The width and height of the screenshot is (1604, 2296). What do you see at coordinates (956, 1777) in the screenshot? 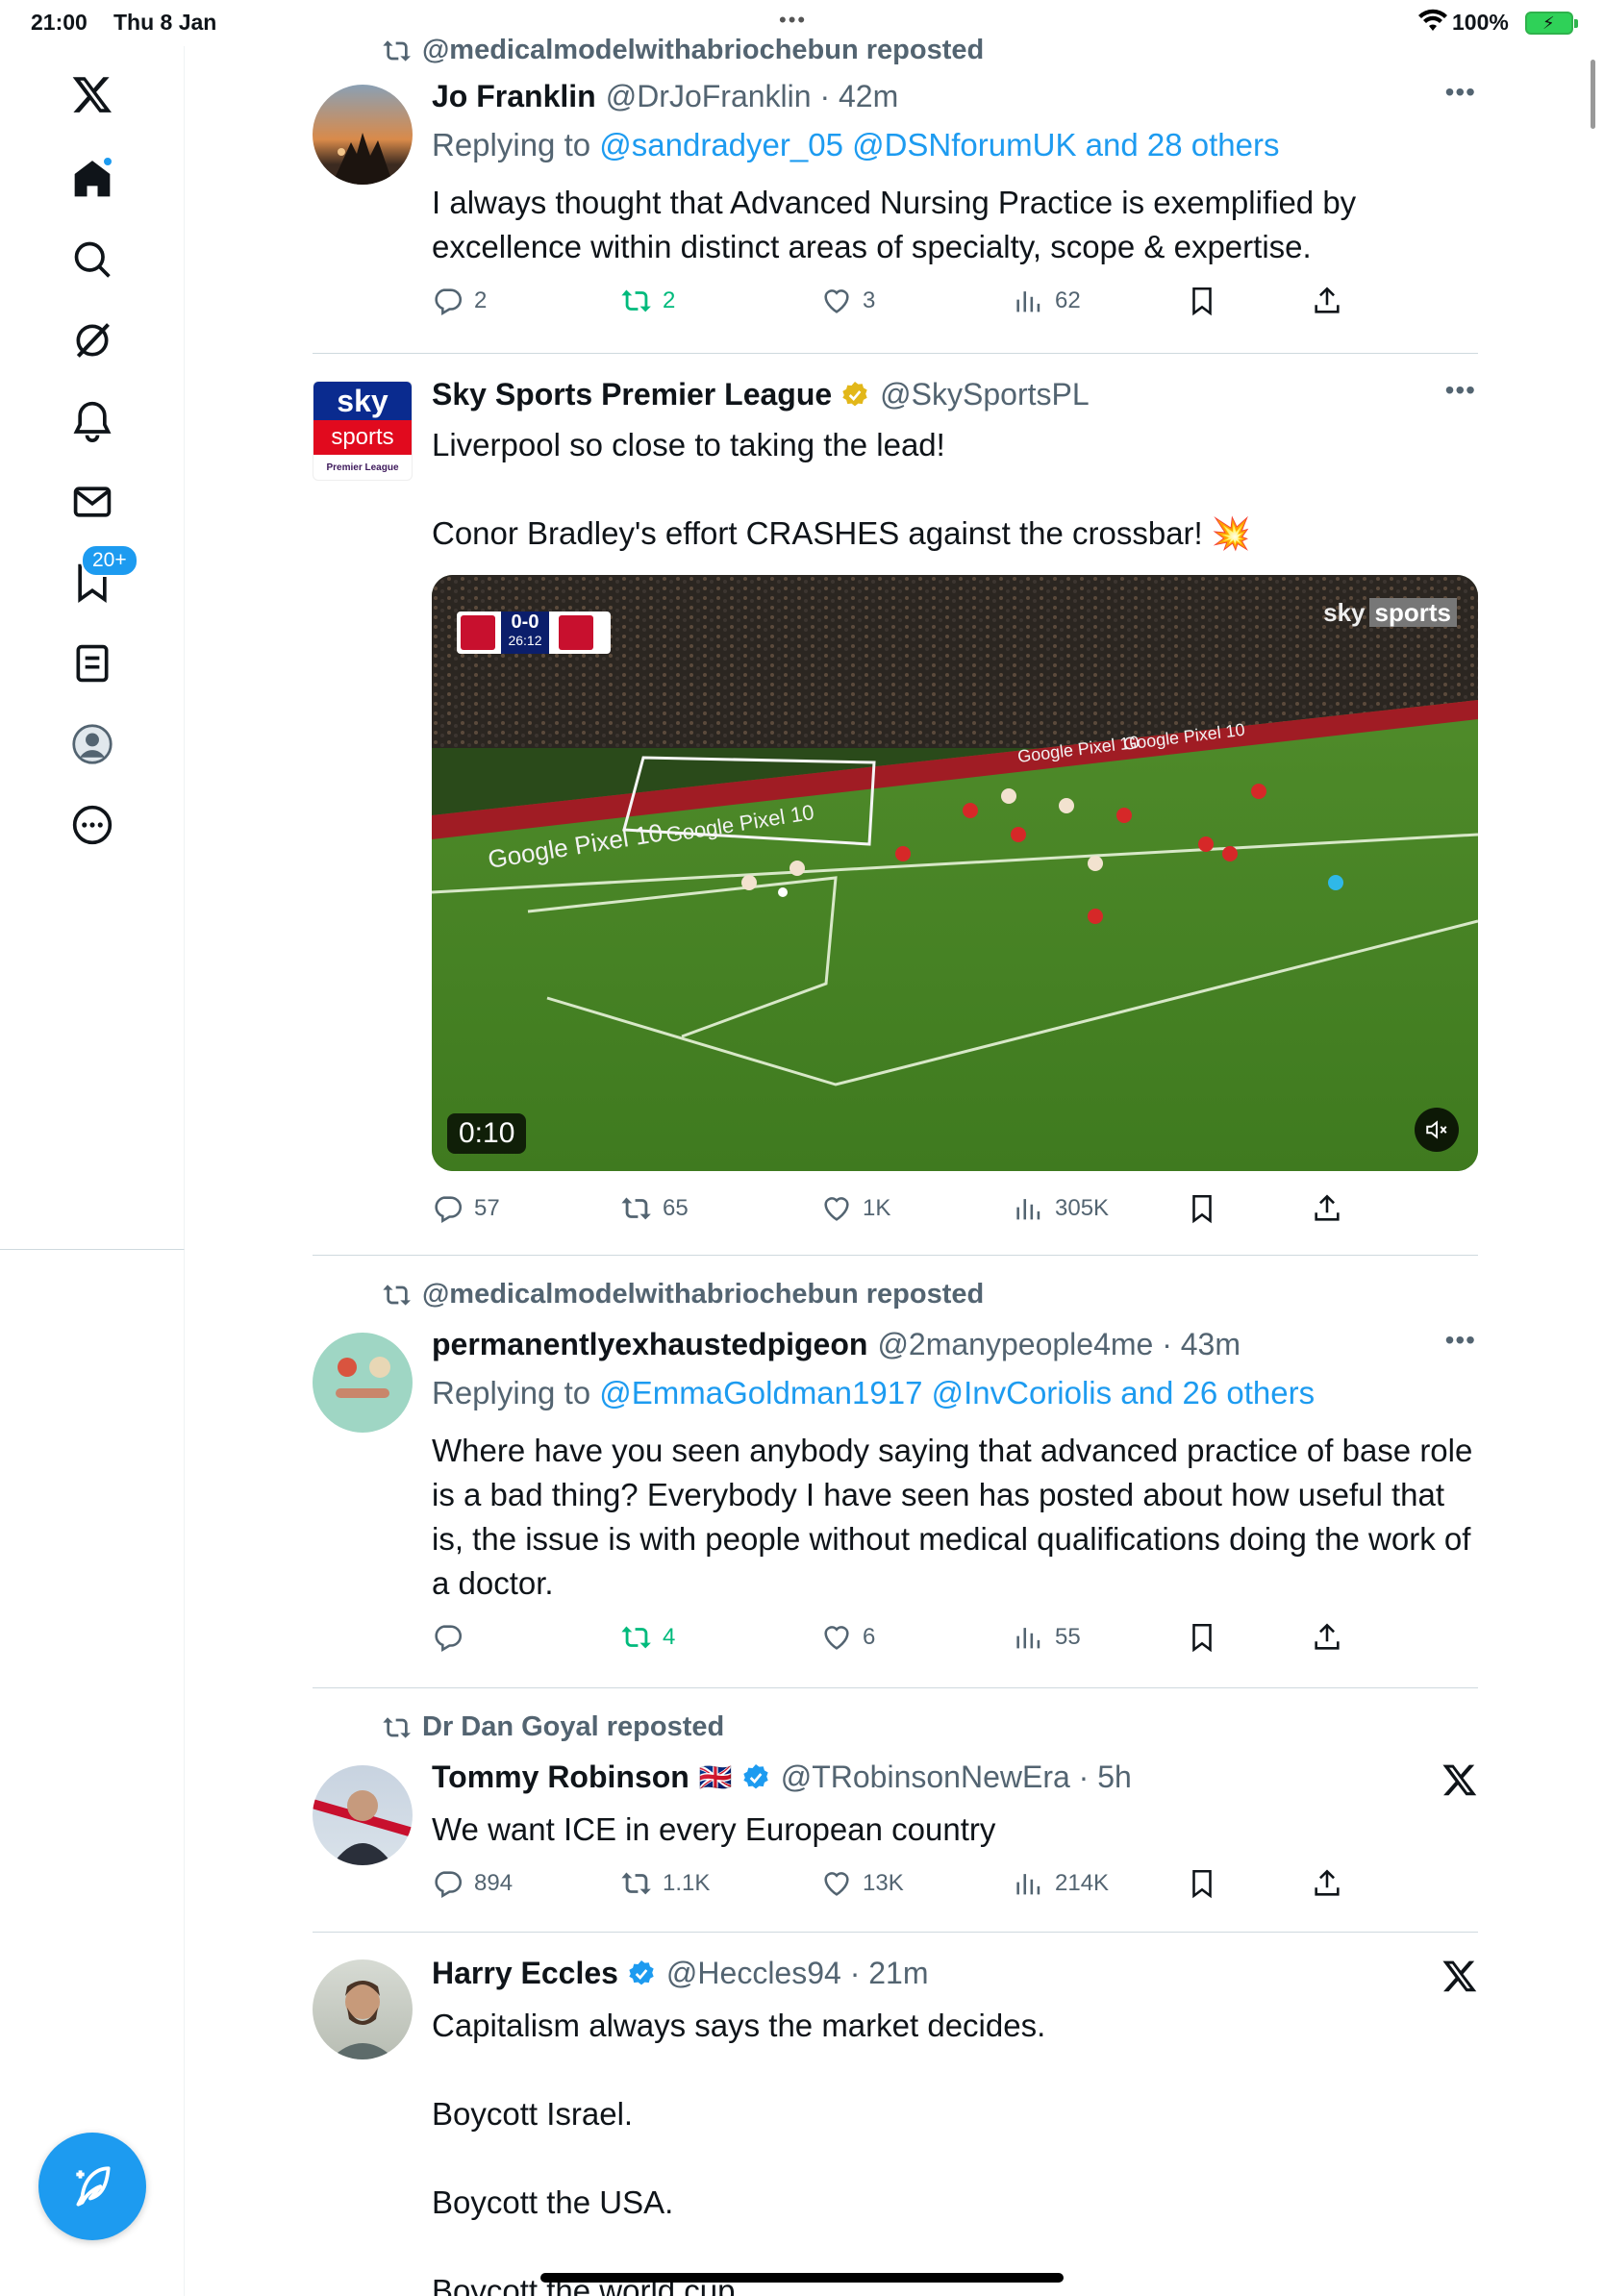
I see `author-handle: @TRobinsonNewEra · 5h` at bounding box center [956, 1777].